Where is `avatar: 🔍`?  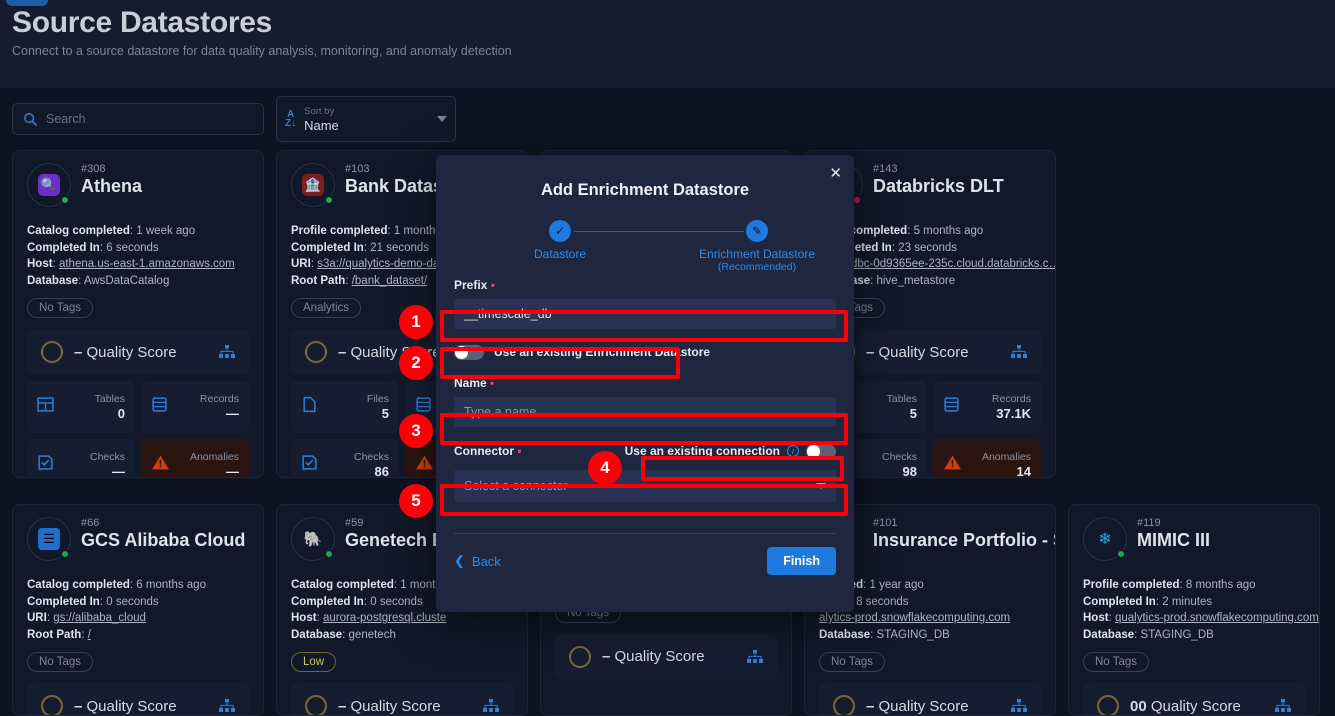 avatar: 🔍 is located at coordinates (49, 185).